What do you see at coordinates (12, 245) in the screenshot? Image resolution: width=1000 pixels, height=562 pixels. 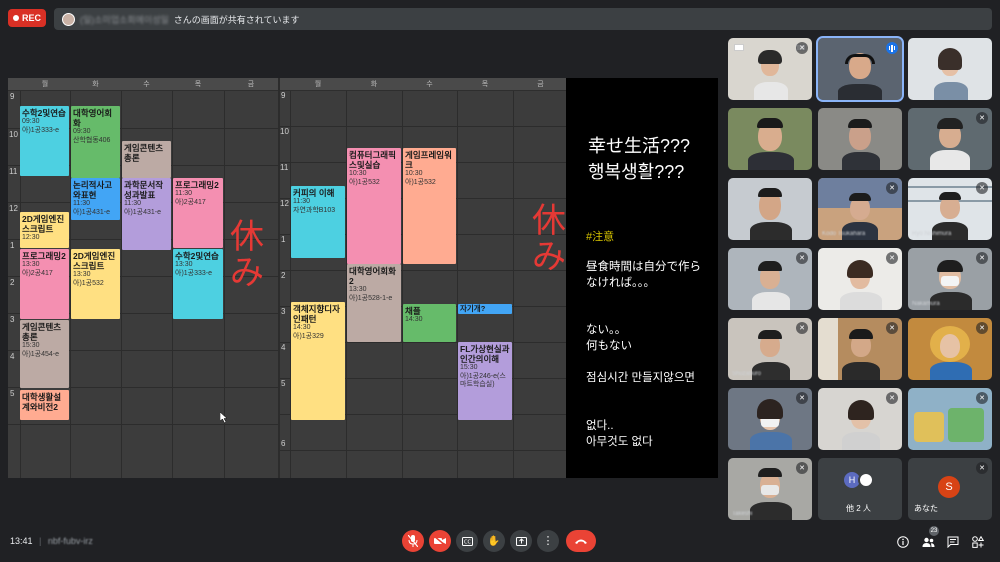 I see `hour-label: 1` at bounding box center [12, 245].